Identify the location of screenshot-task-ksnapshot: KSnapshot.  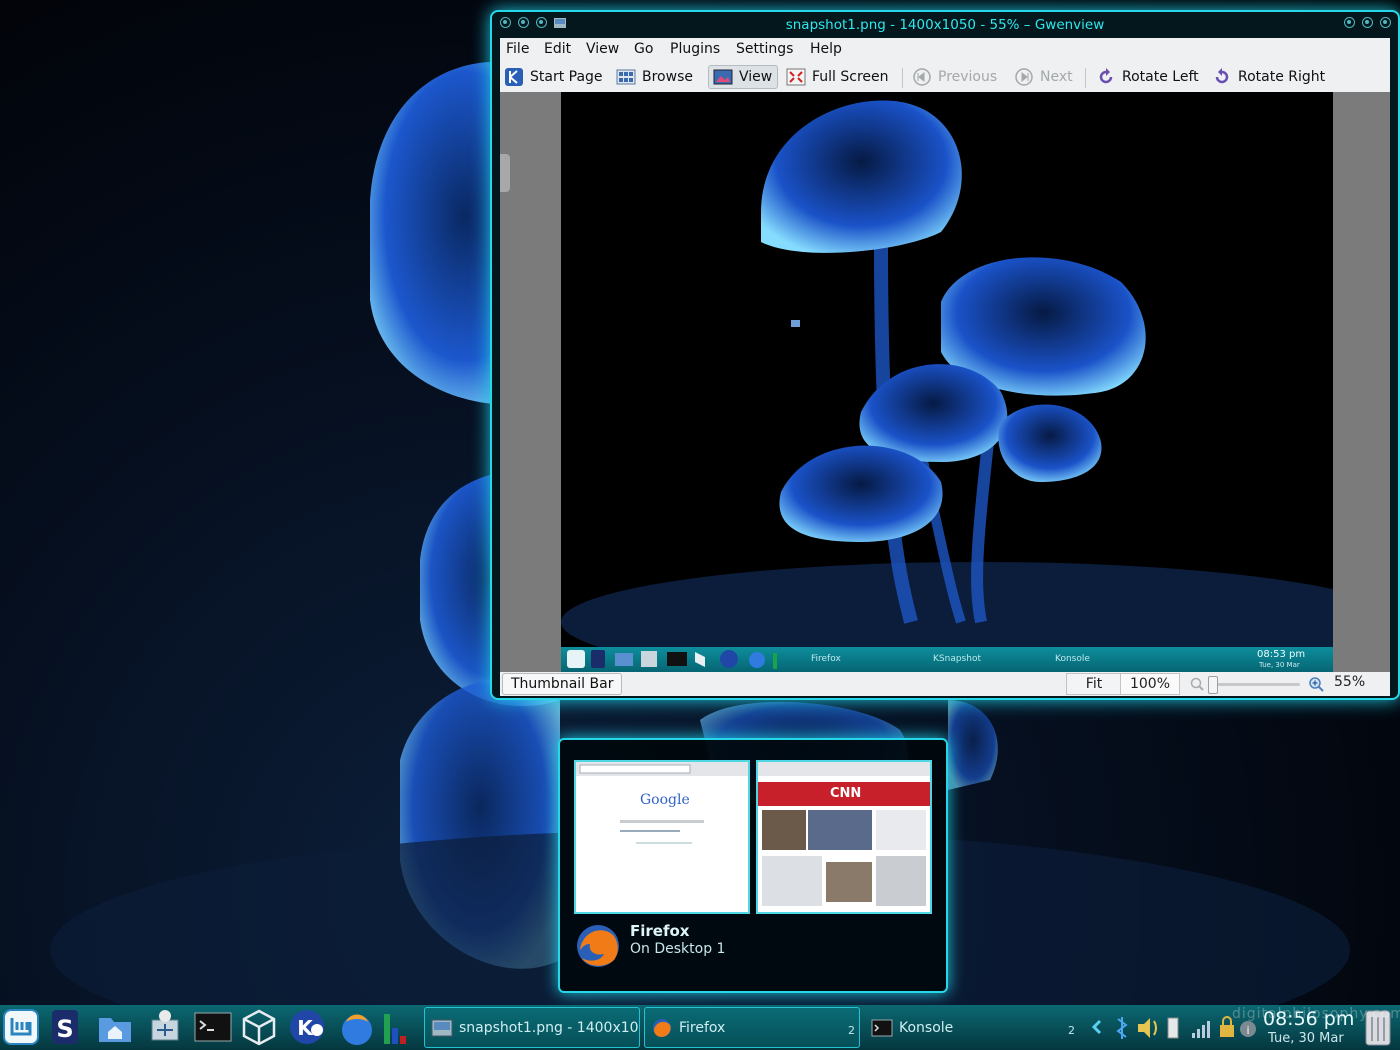
(957, 659).